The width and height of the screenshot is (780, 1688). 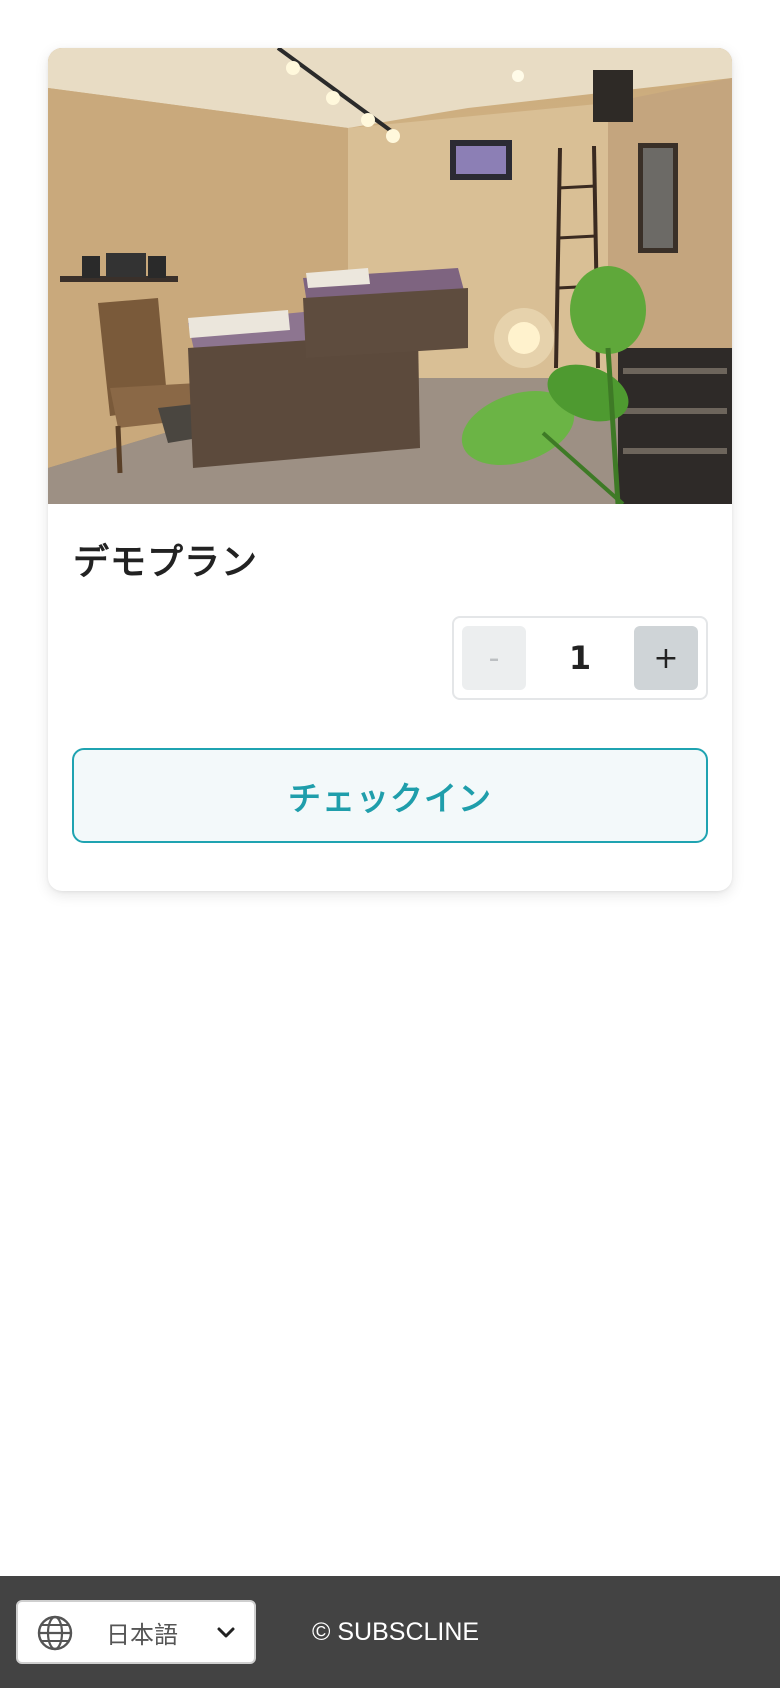 What do you see at coordinates (666, 658) in the screenshot?
I see `increment-button: +` at bounding box center [666, 658].